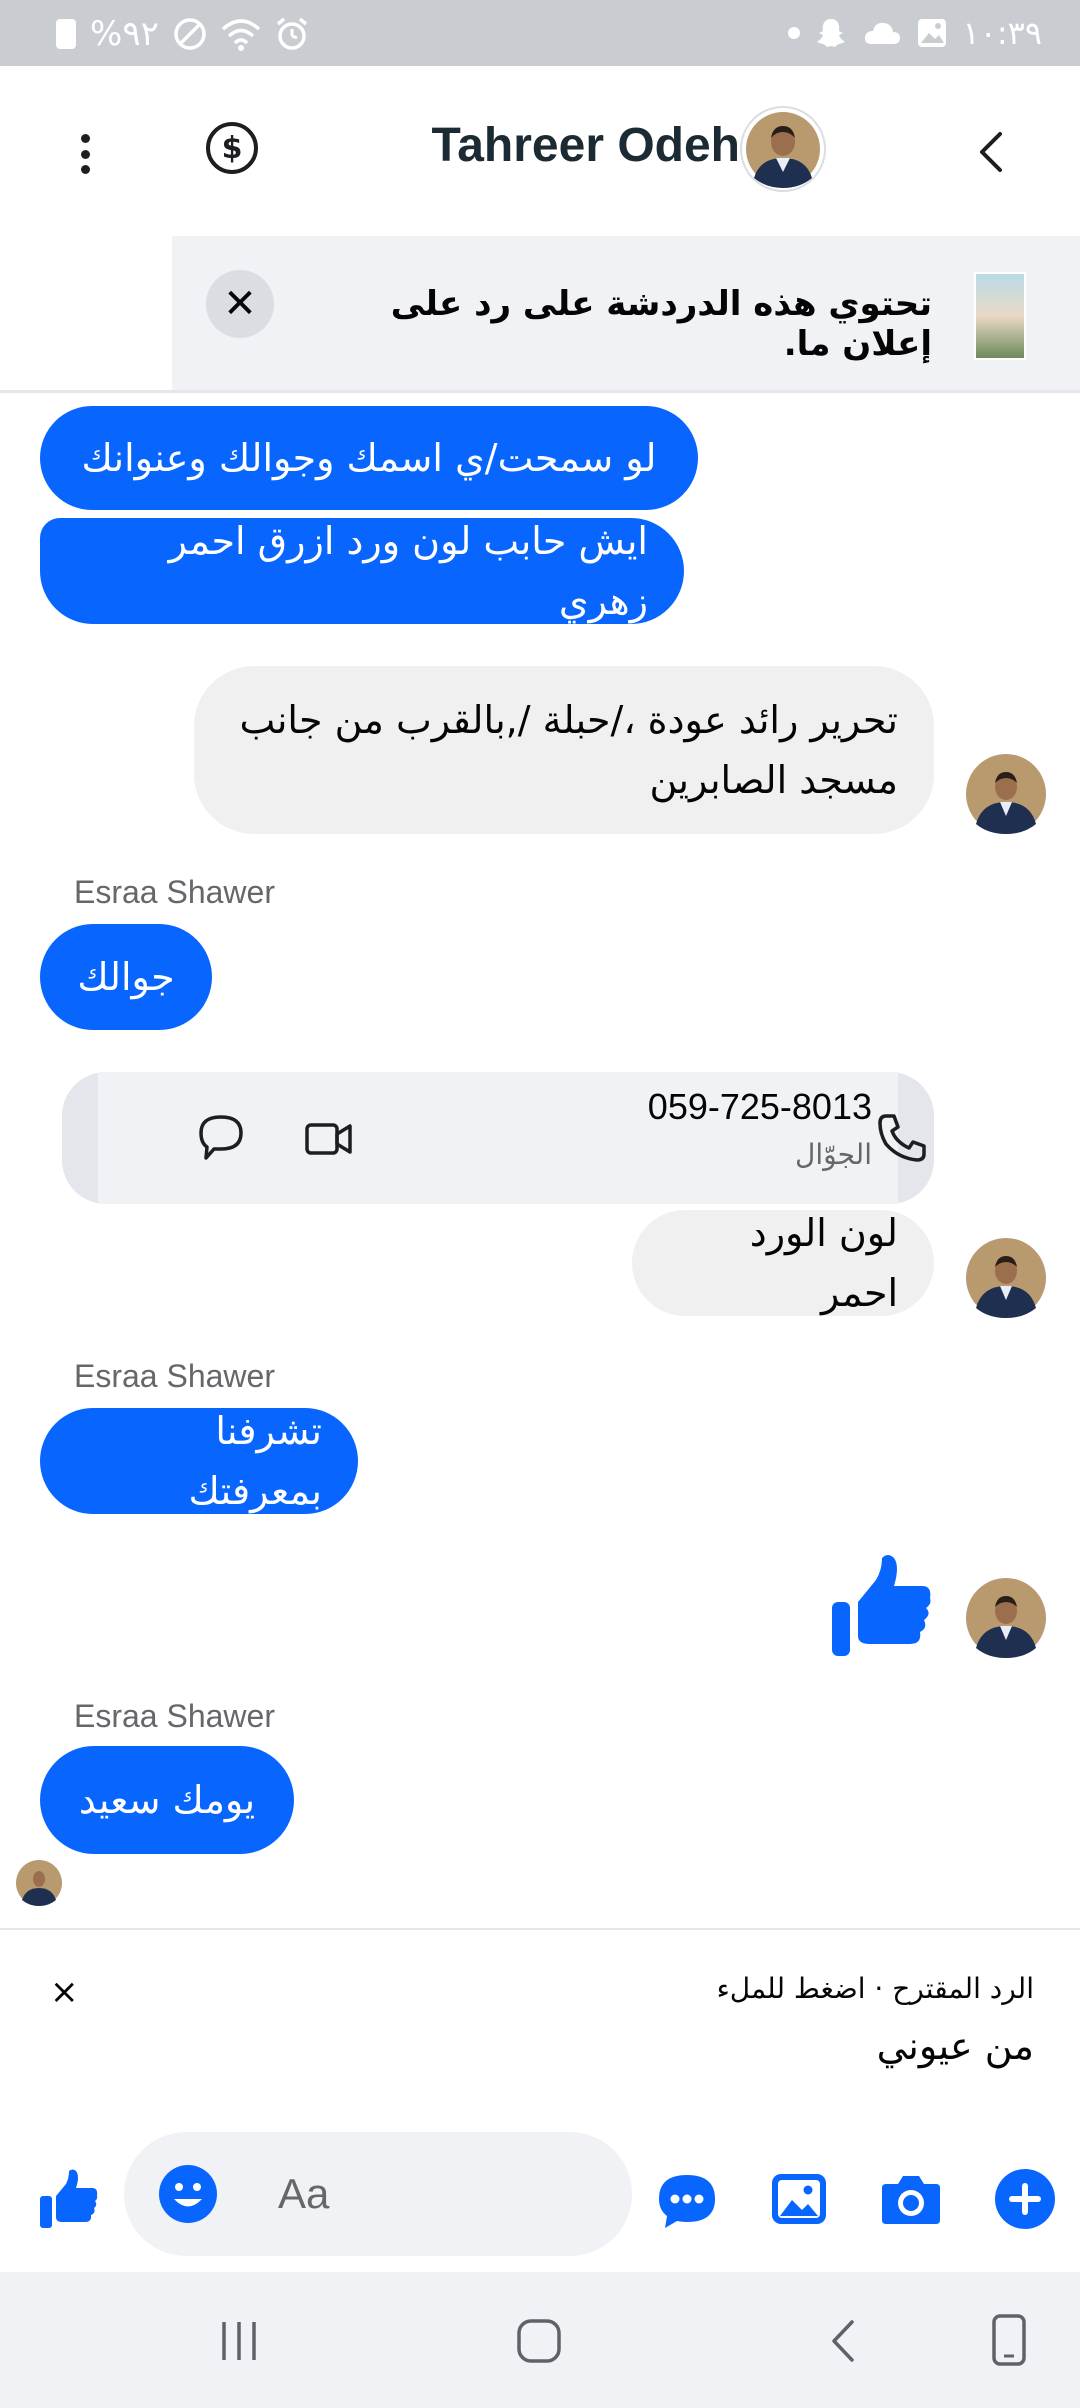 Image resolution: width=1080 pixels, height=2408 pixels. I want to click on message-bubble-sent: لو سمحت/ي اسمك وجوالك وعنوانك, so click(369, 458).